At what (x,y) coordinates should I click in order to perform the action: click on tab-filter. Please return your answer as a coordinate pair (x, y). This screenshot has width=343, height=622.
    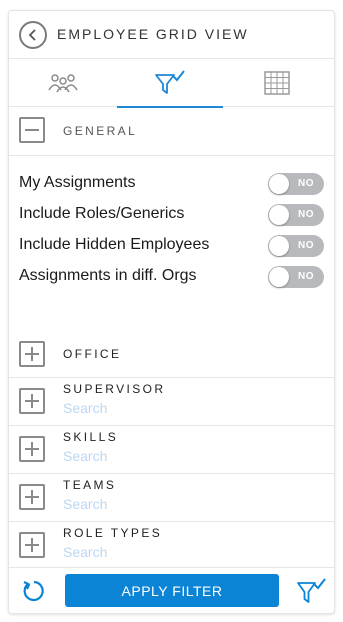
    Looking at the image, I should click on (170, 83).